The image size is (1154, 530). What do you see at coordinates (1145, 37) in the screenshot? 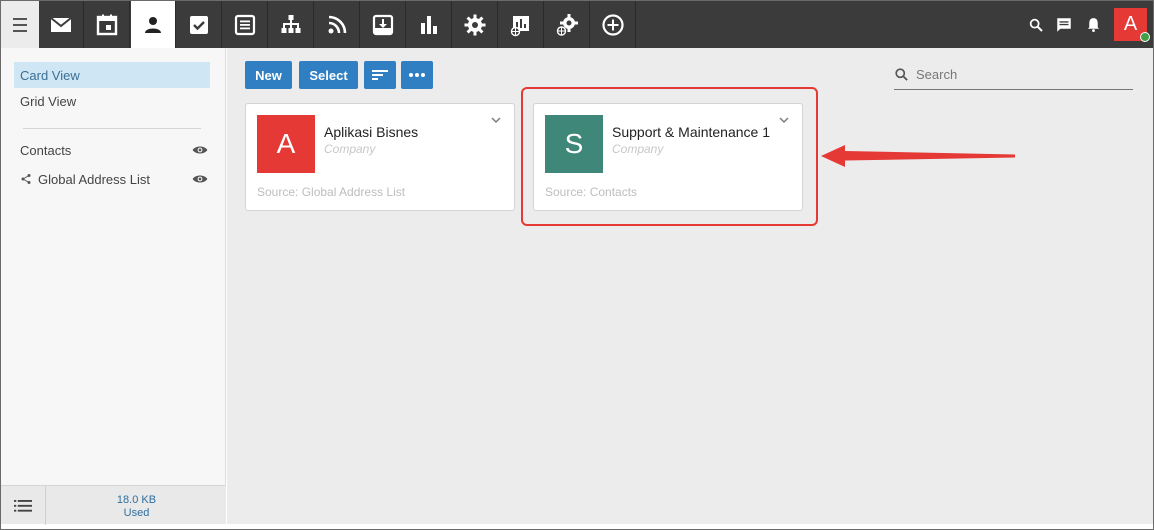
I see `online-status-indicator` at bounding box center [1145, 37].